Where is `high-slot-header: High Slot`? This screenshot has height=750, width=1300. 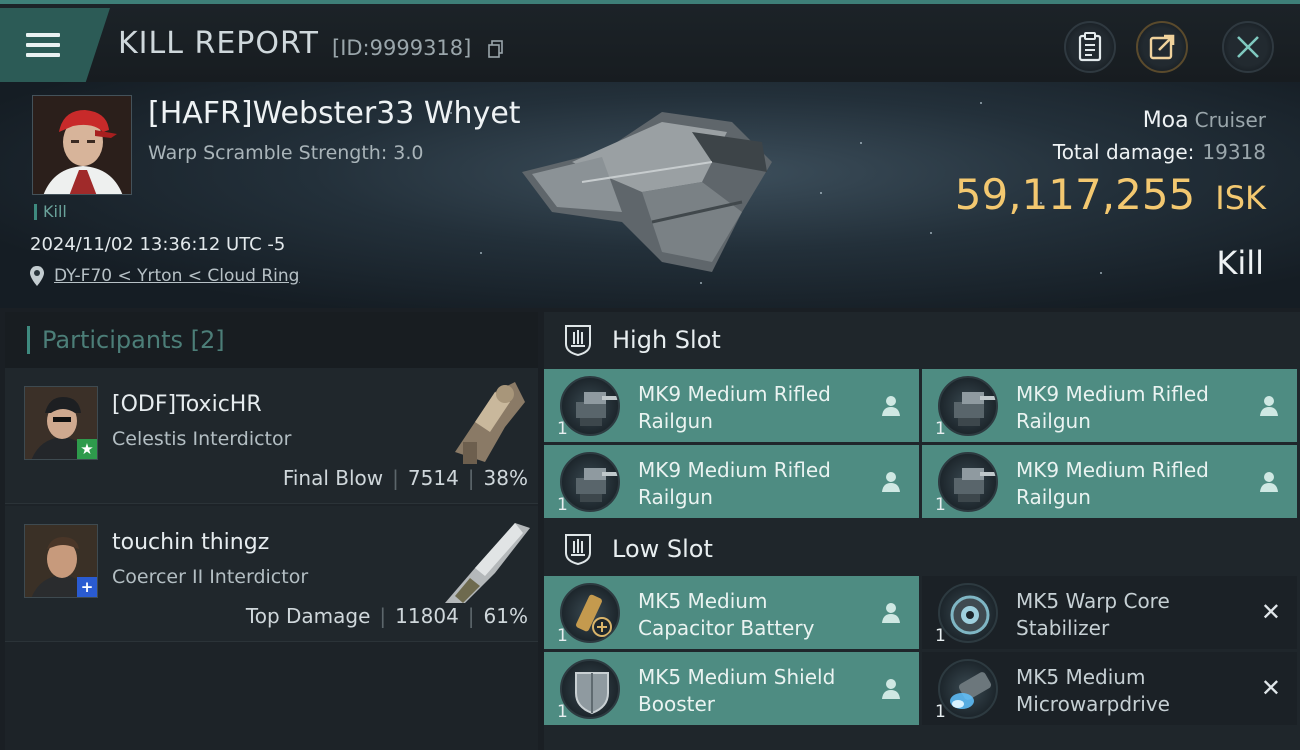 high-slot-header: High Slot is located at coordinates (922, 340).